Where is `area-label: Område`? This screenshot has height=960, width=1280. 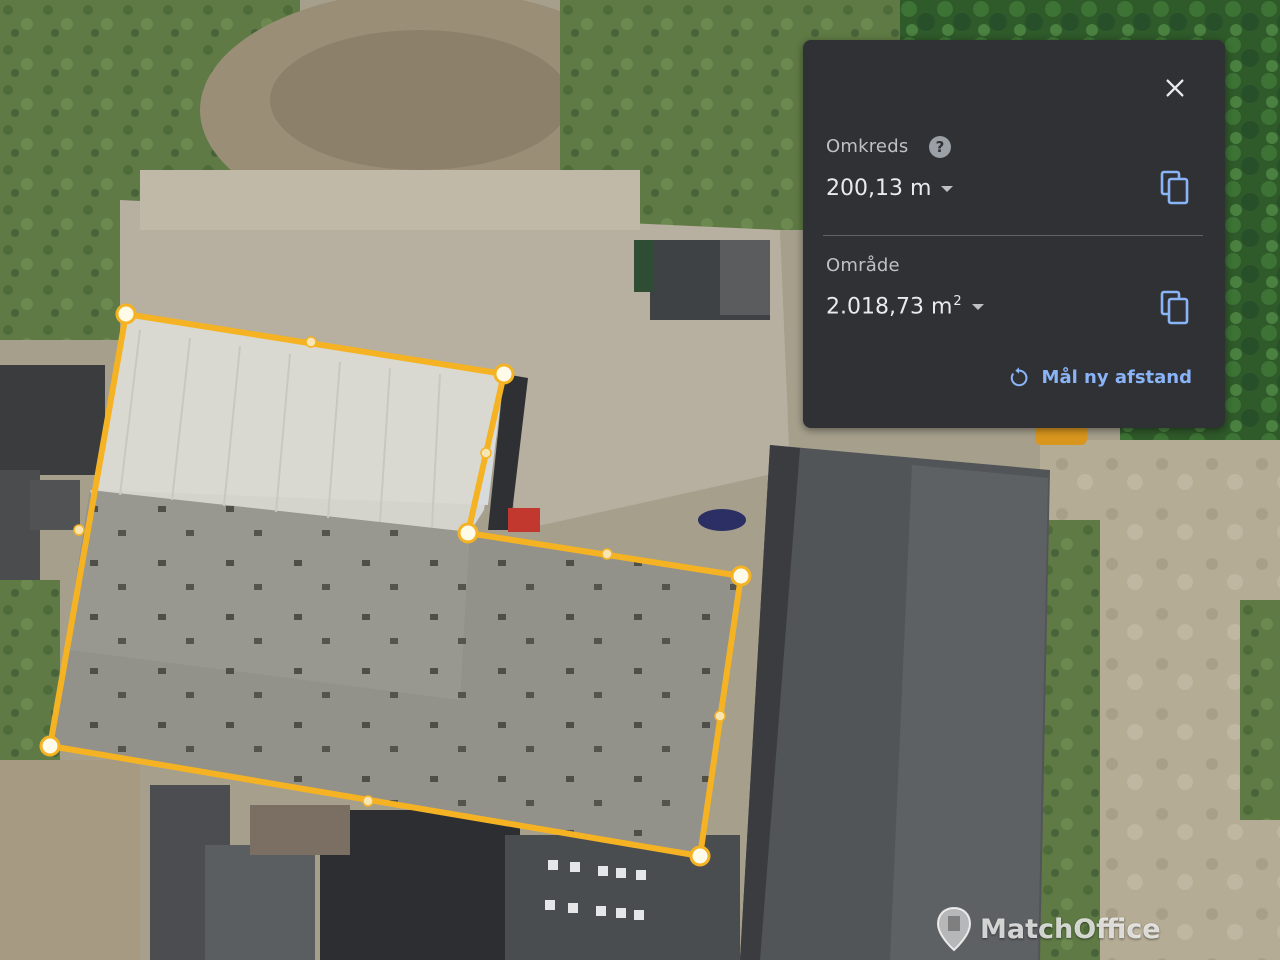 area-label: Område is located at coordinates (863, 265).